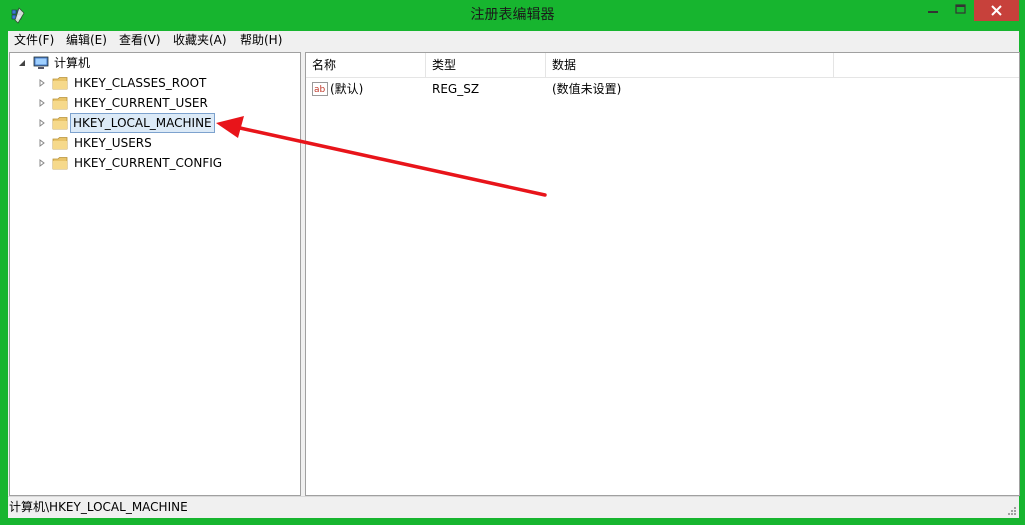 This screenshot has width=1025, height=525. I want to click on tree-item-hkey-classes-root: HKEY_CLASSES_ROOT, so click(163, 83).